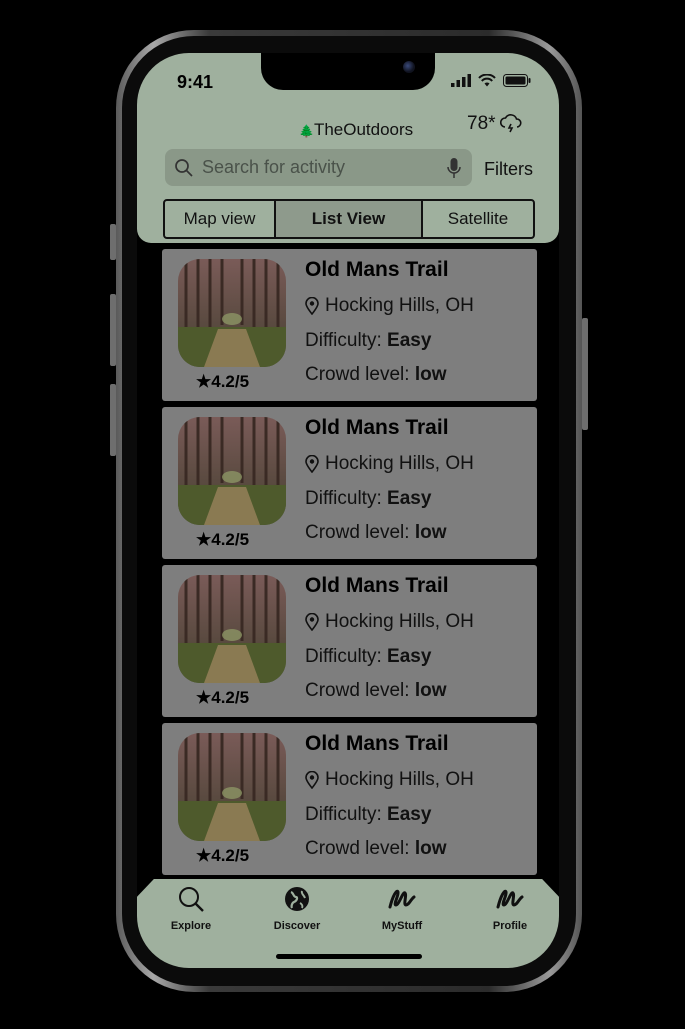 The image size is (685, 1029). What do you see at coordinates (348, 71) in the screenshot?
I see `notch` at bounding box center [348, 71].